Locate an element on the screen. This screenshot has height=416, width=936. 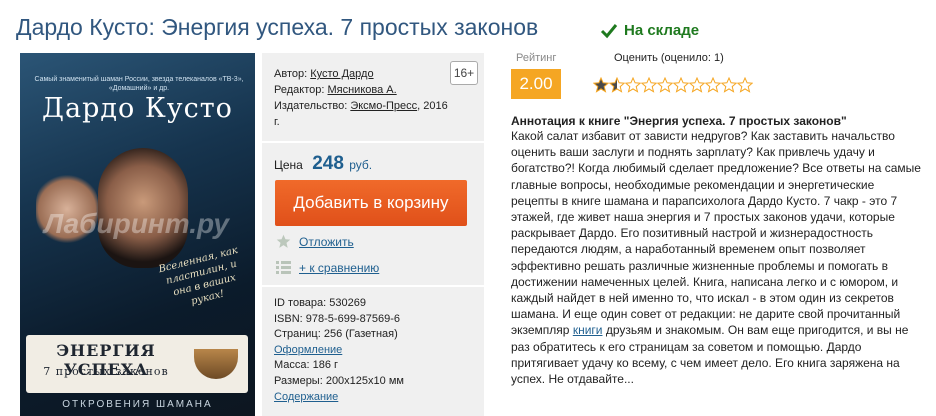
rating-badge: 2.00 is located at coordinates (536, 84).